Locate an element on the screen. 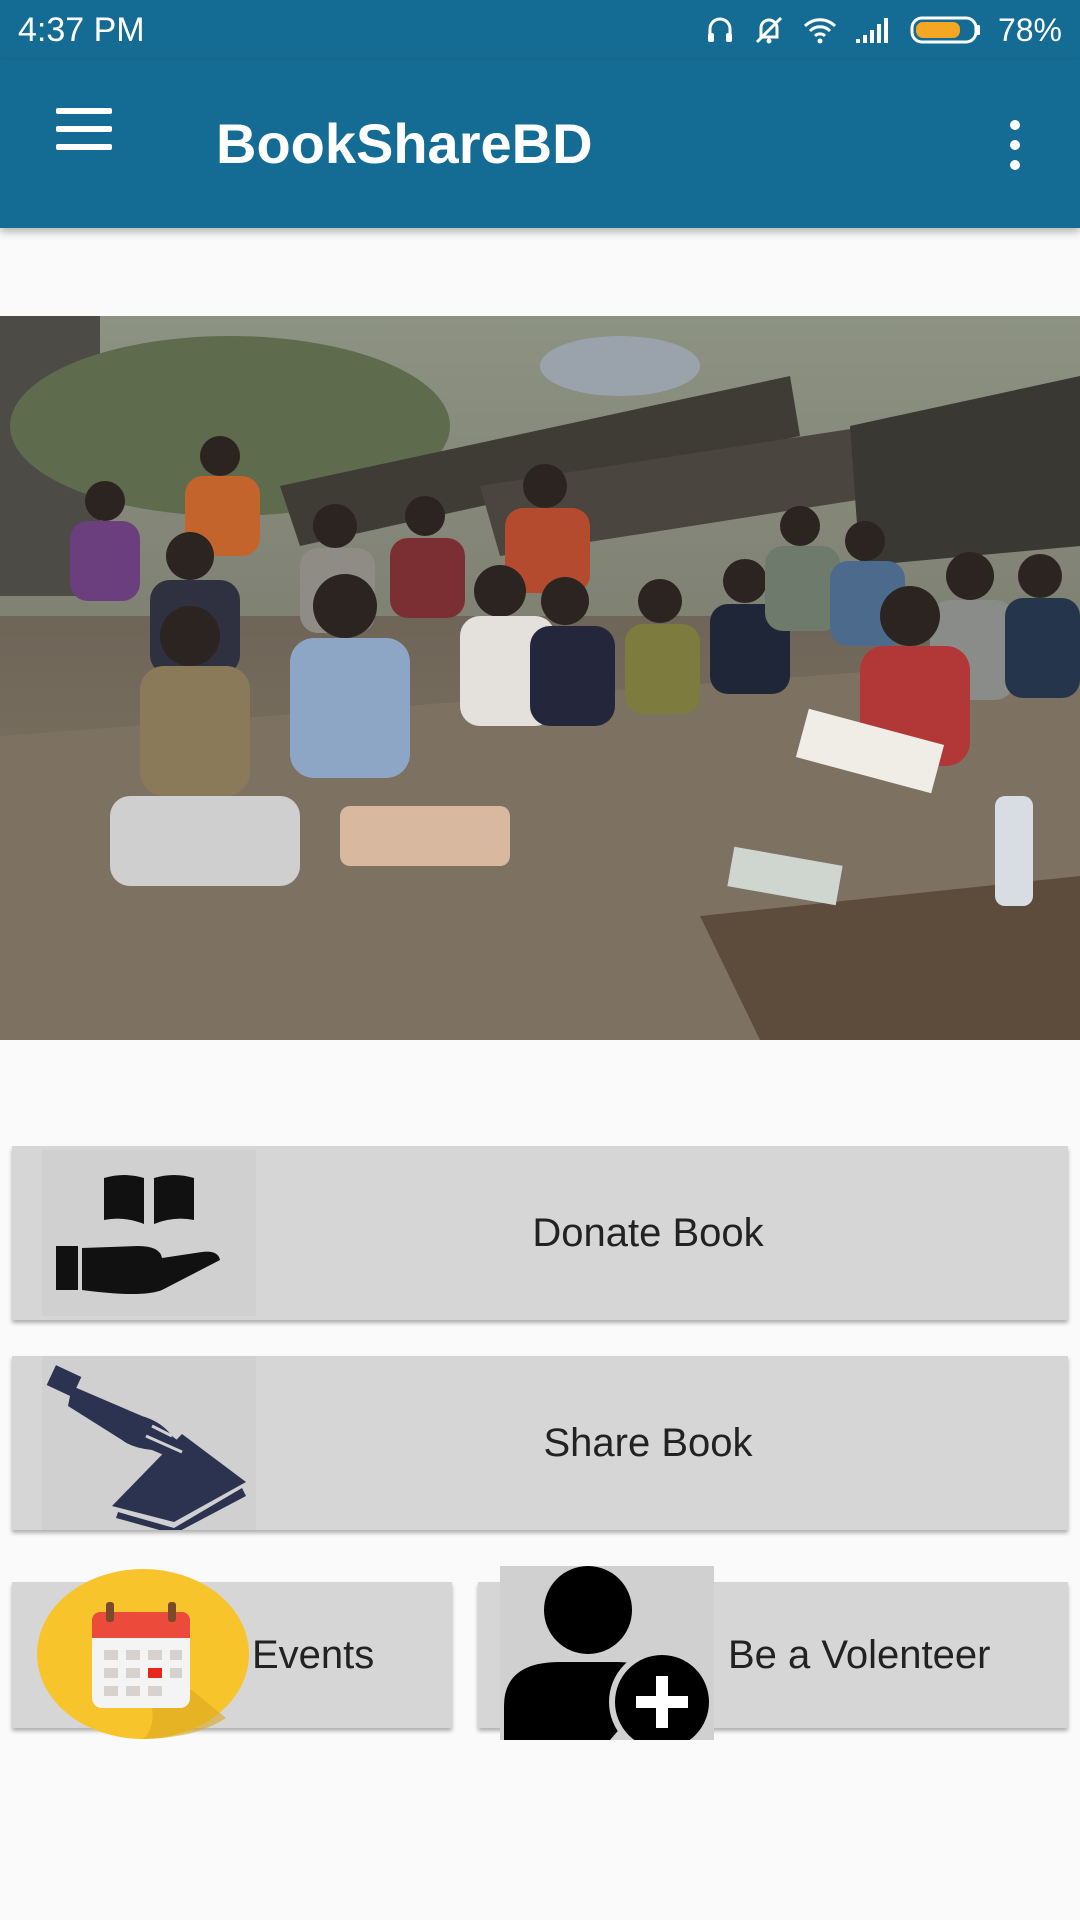 This screenshot has height=1920, width=1080. calendar-icon is located at coordinates (143, 1654).